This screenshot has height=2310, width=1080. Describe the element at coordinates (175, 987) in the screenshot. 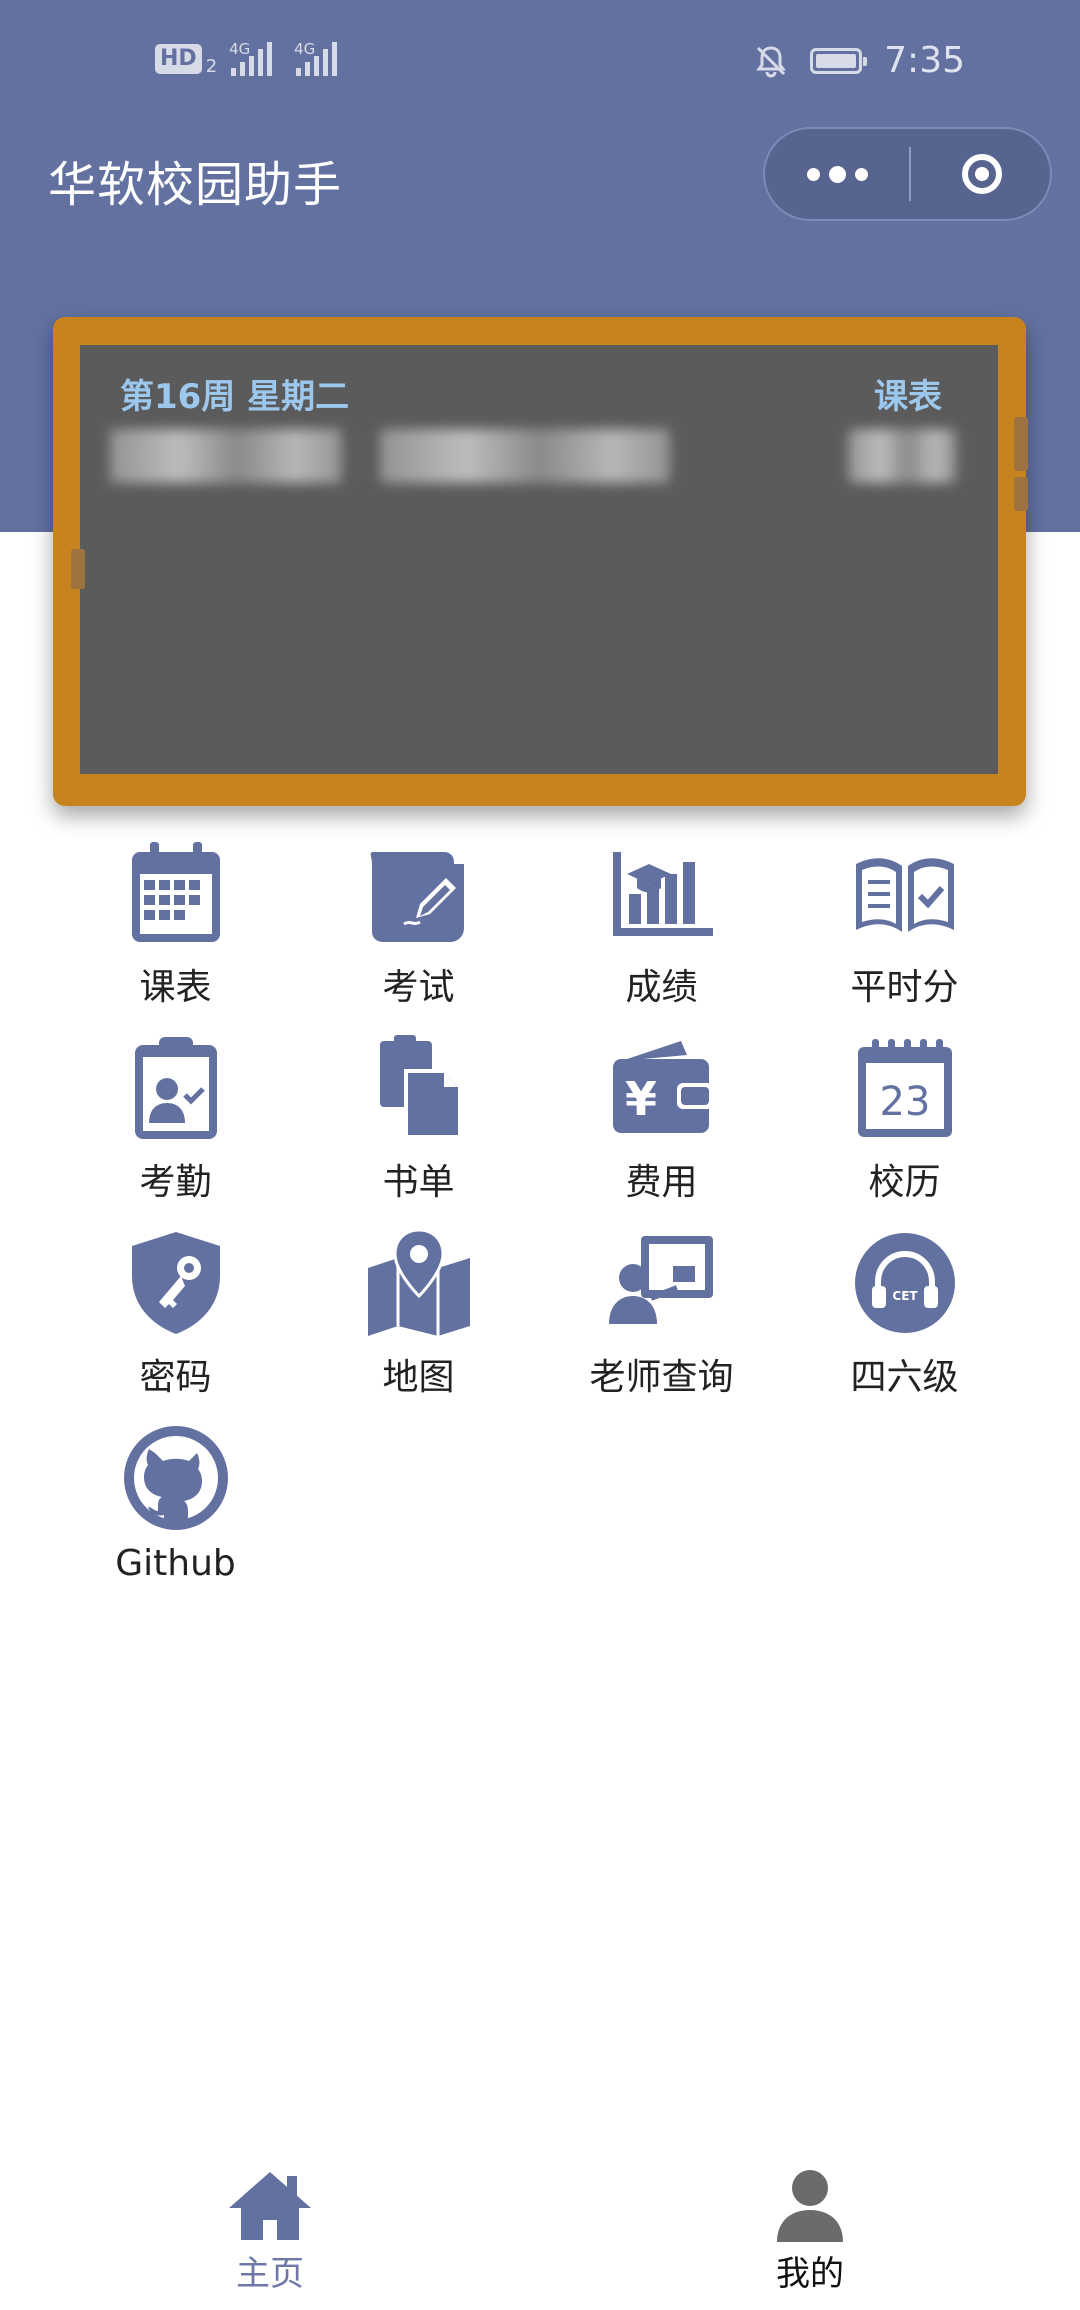

I see `menu-label: 课表` at that location.